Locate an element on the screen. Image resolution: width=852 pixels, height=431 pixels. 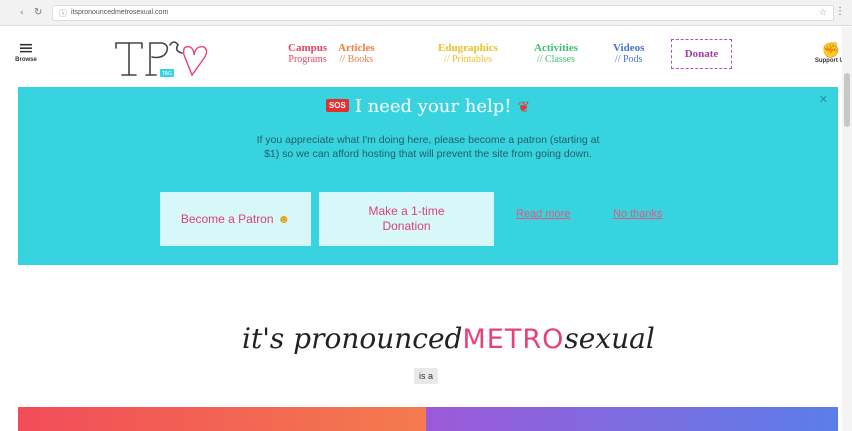
site-tagline: it's pronouncedMETROsexual is located at coordinates (442, 342).